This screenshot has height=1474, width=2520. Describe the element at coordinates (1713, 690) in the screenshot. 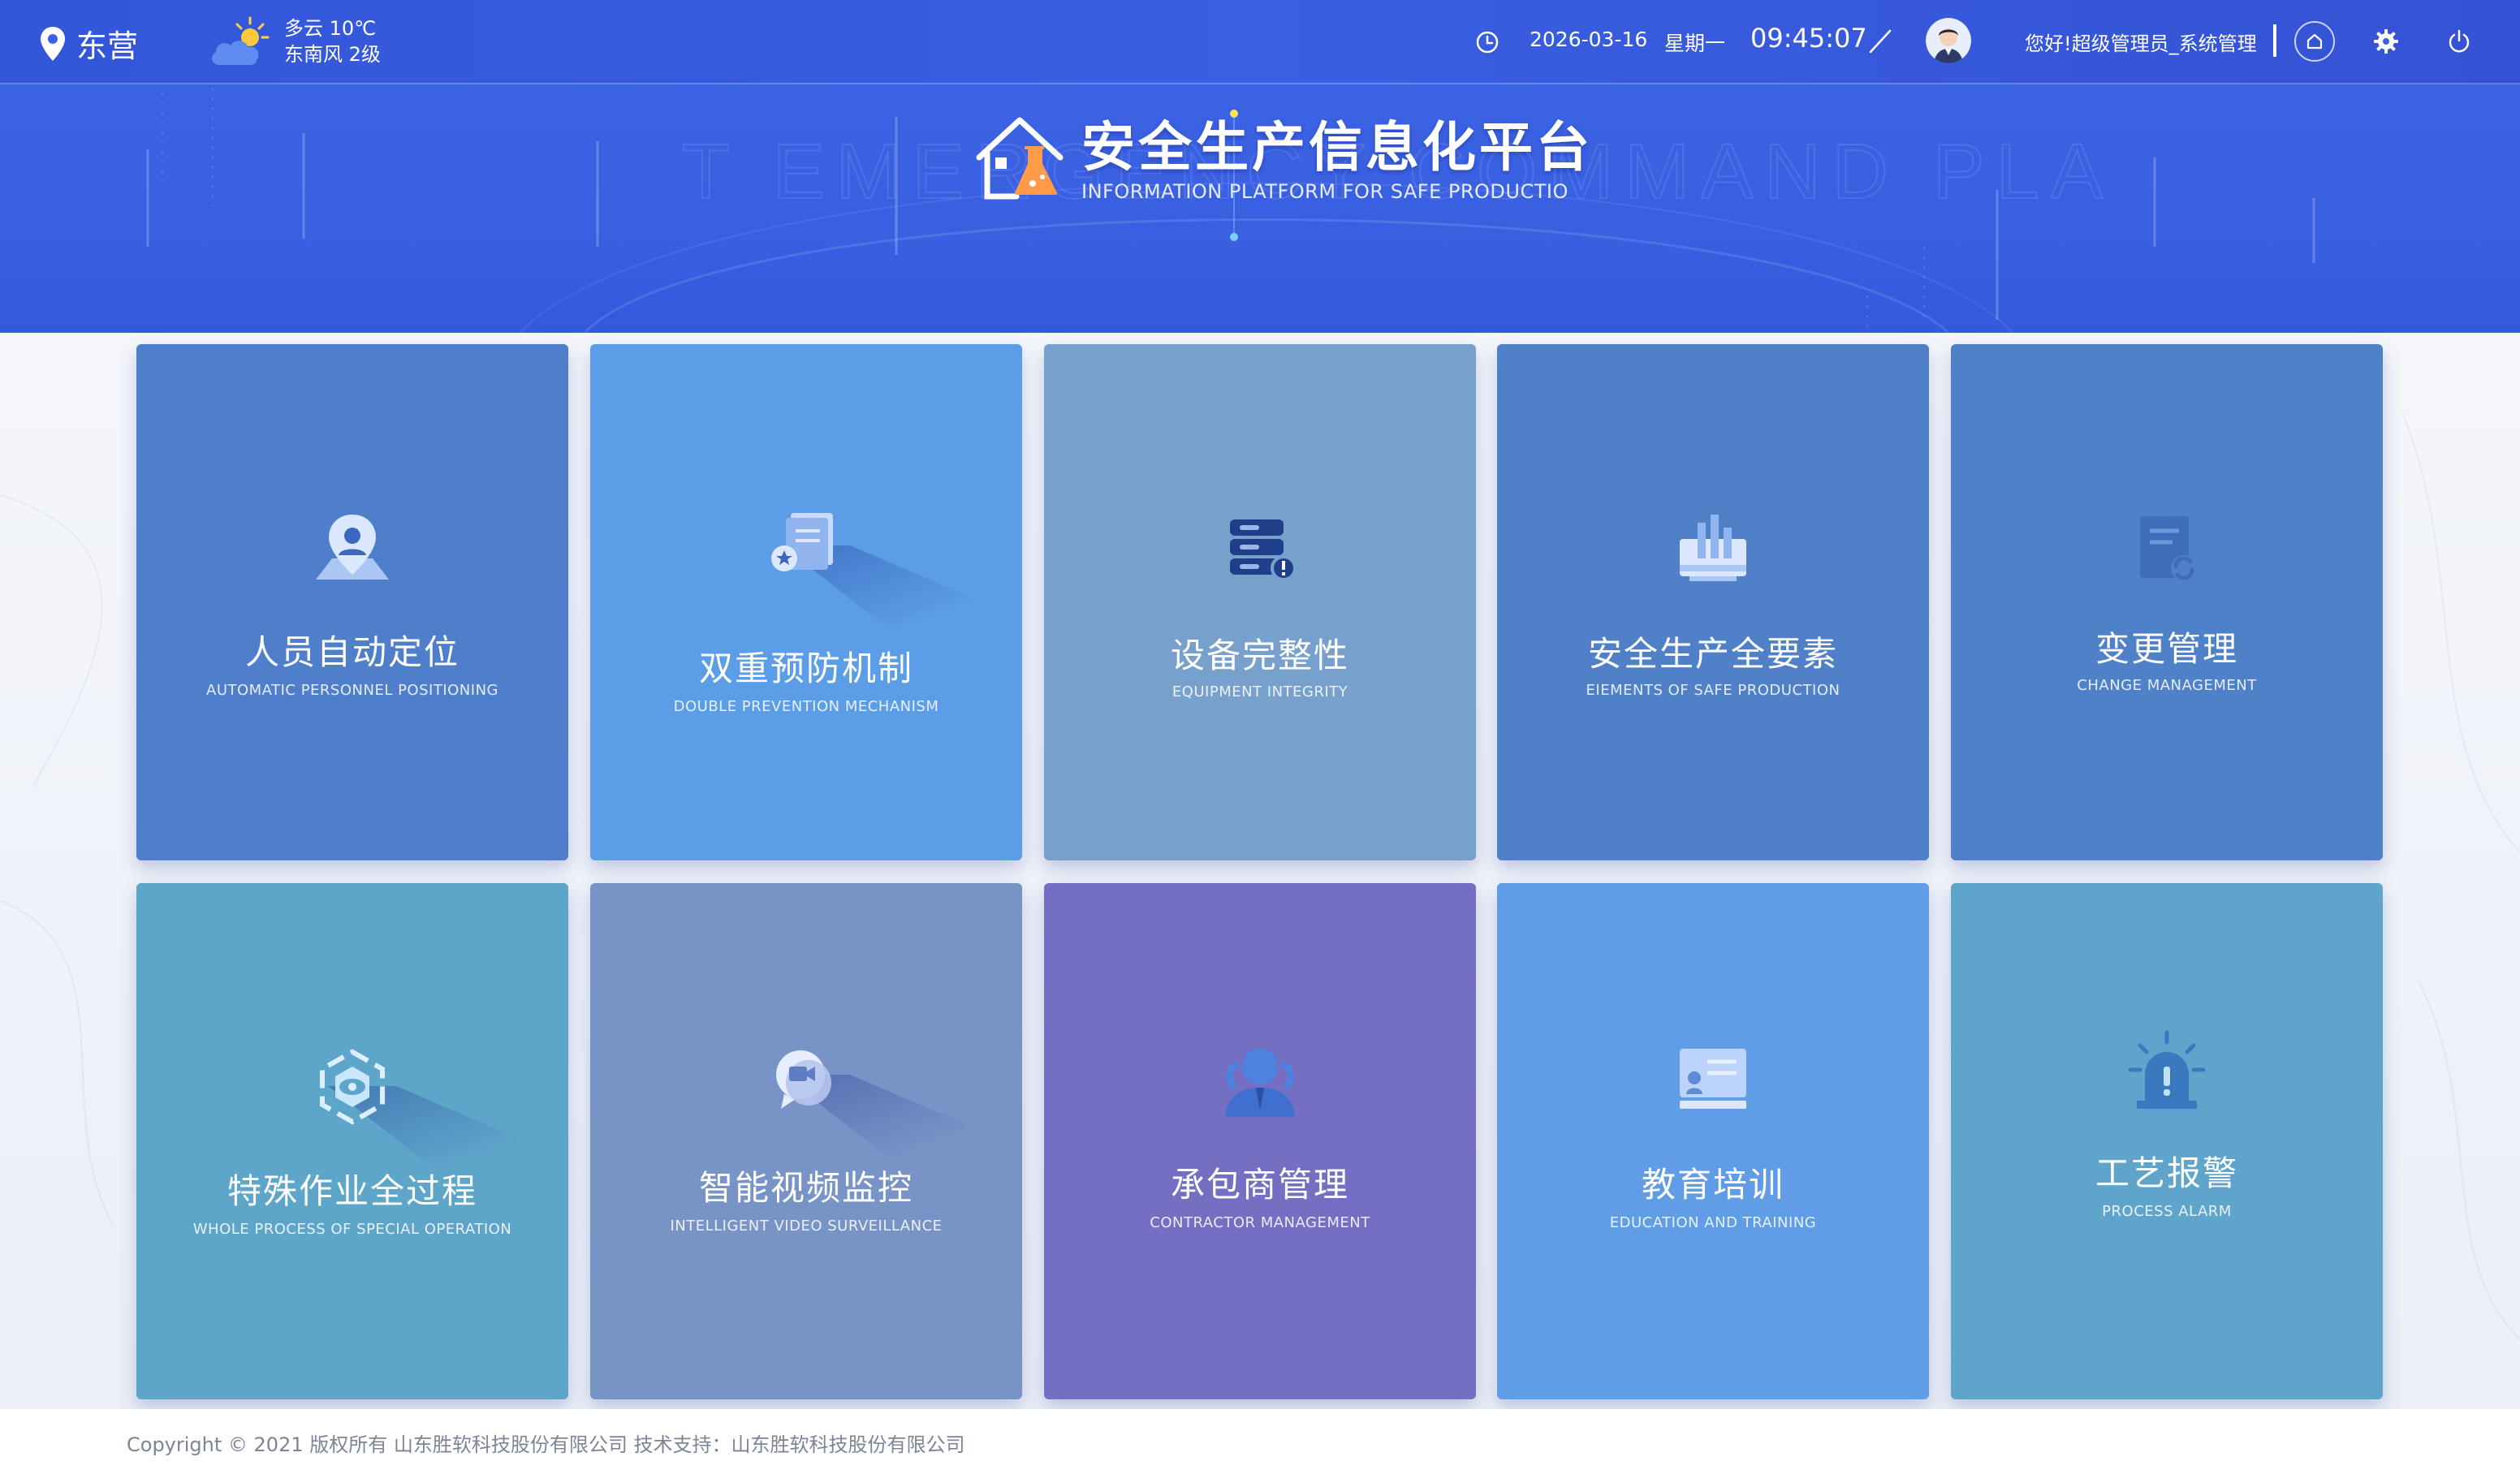

I see `module-subtitle: EIEMENTS OF SAFE PRODUCTION` at that location.